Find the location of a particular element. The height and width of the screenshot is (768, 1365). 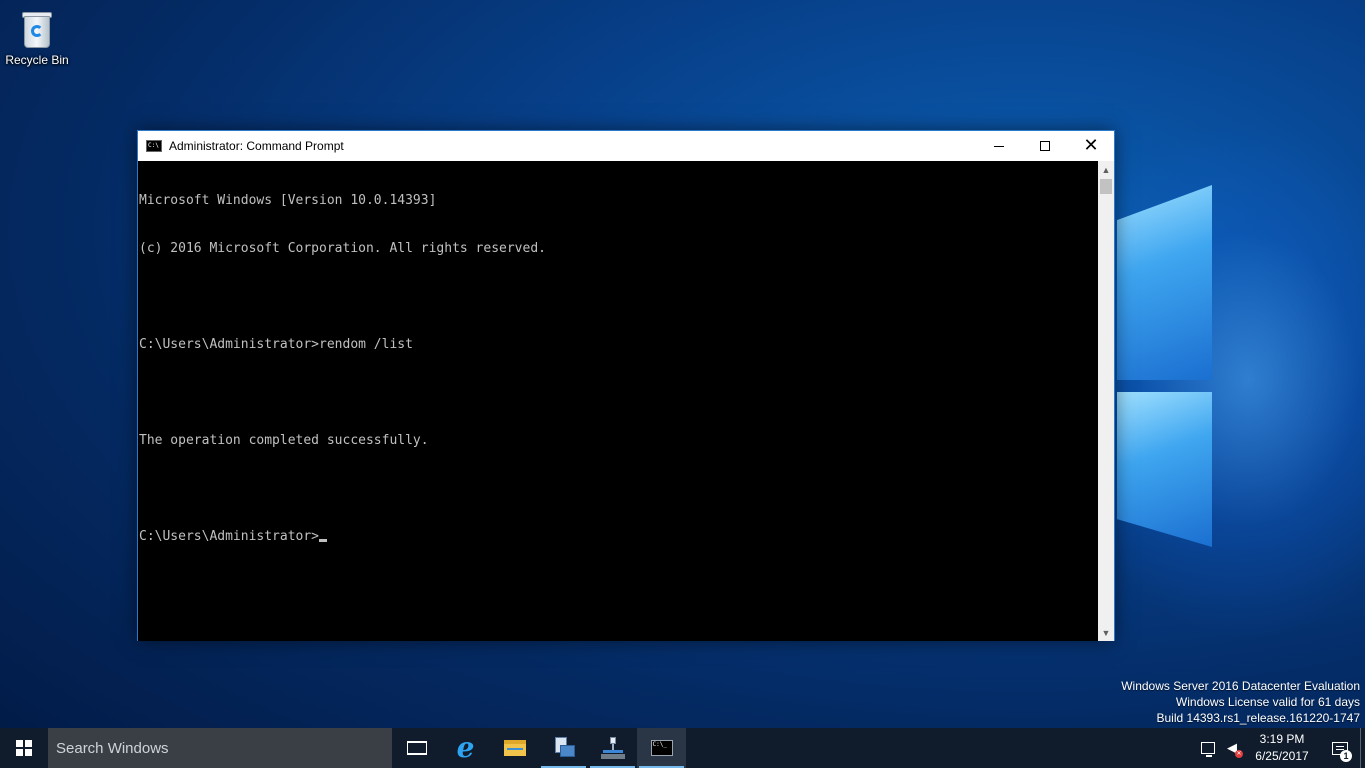

network-status-icon is located at coordinates (1208, 749).